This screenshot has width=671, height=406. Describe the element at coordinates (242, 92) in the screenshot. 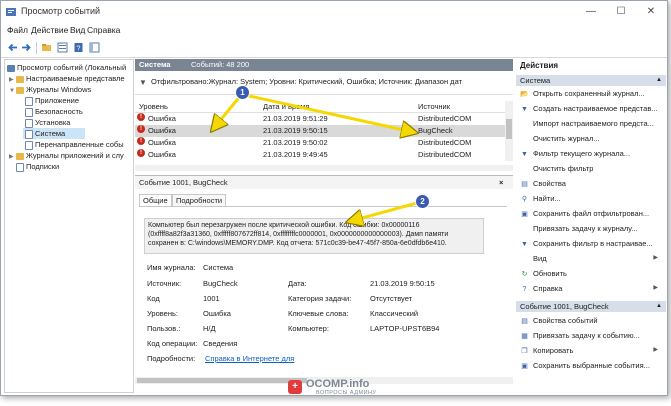

I see `annotation-badge-1: 1` at that location.